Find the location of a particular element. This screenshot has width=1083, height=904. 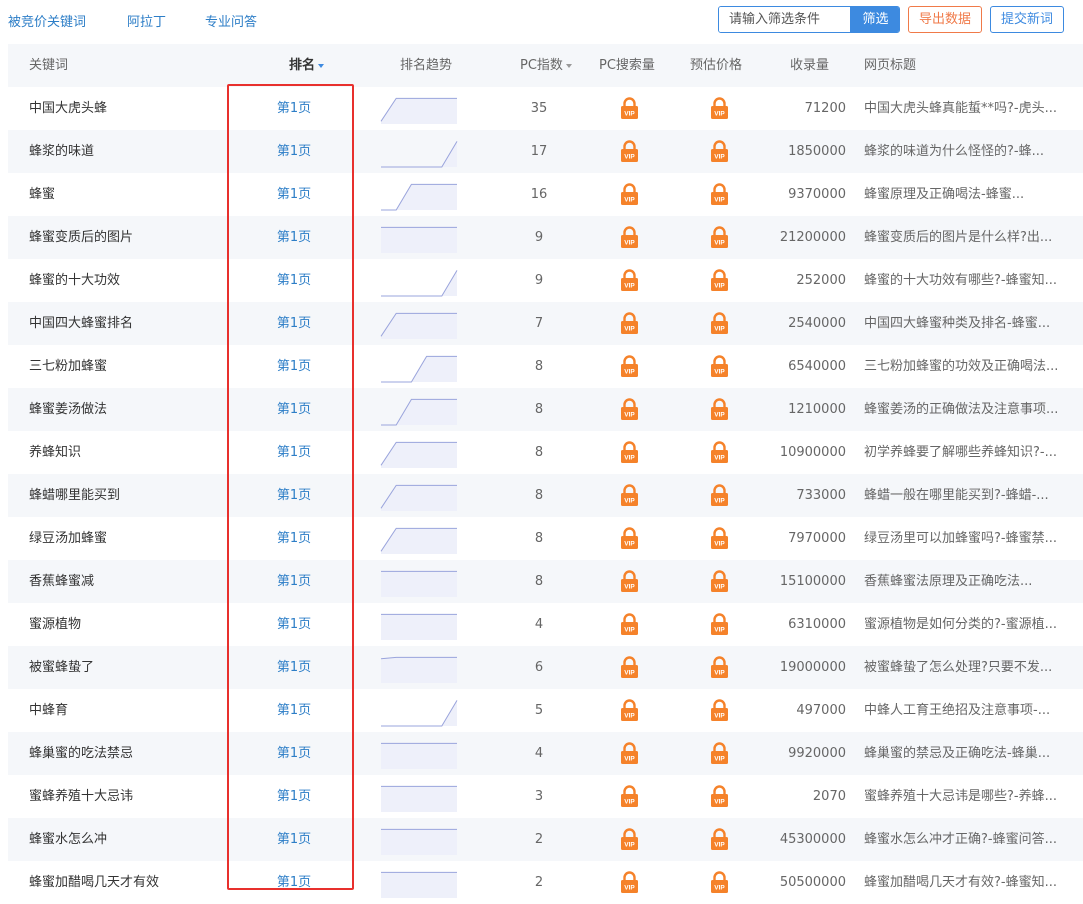

col-price-header: 预估价格 is located at coordinates (716, 65).